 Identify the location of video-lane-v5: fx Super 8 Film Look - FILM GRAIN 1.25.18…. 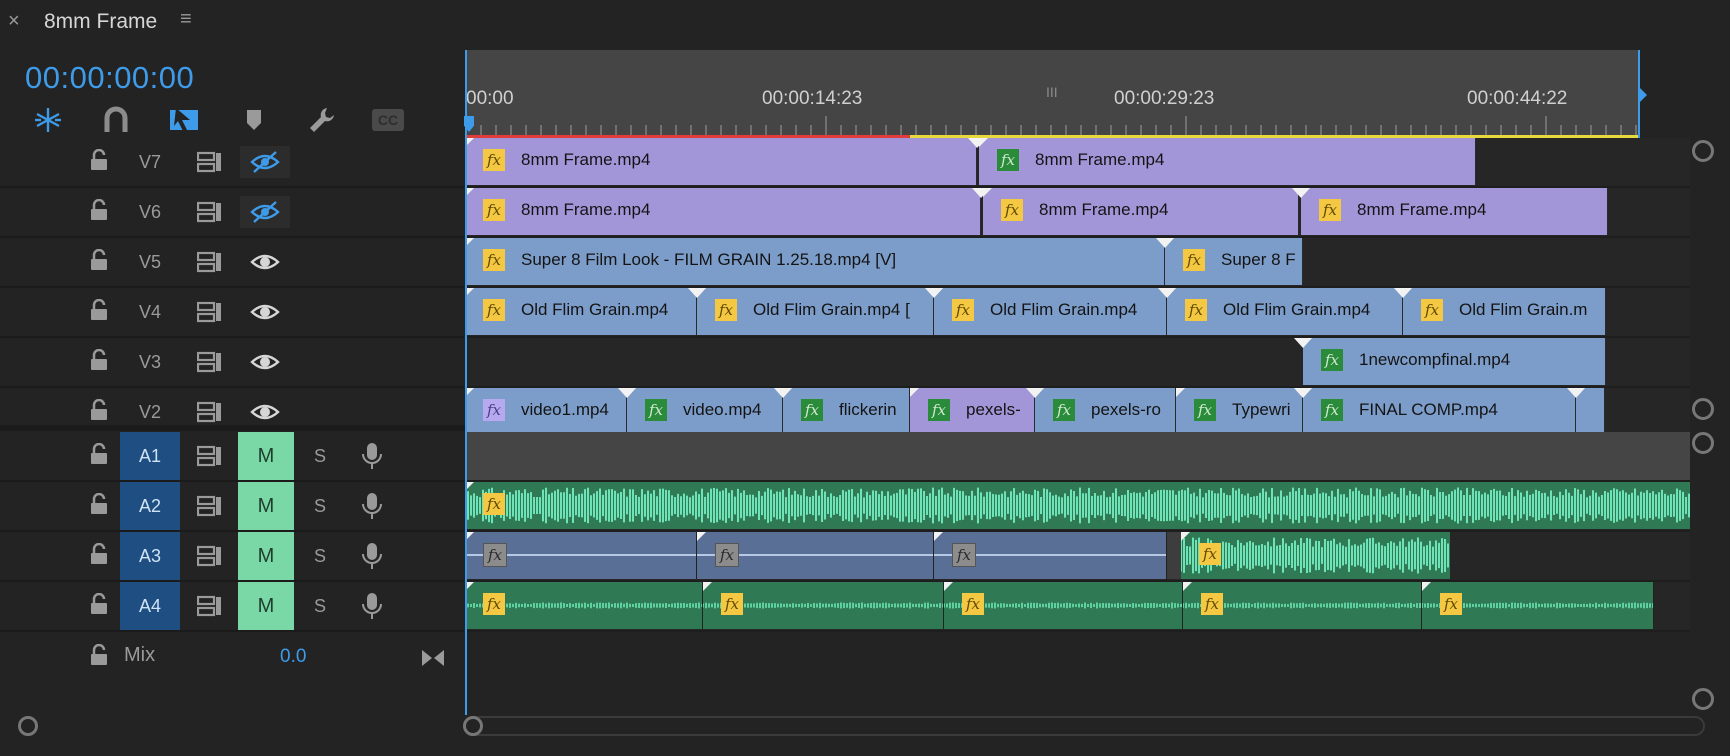
(1077, 263).